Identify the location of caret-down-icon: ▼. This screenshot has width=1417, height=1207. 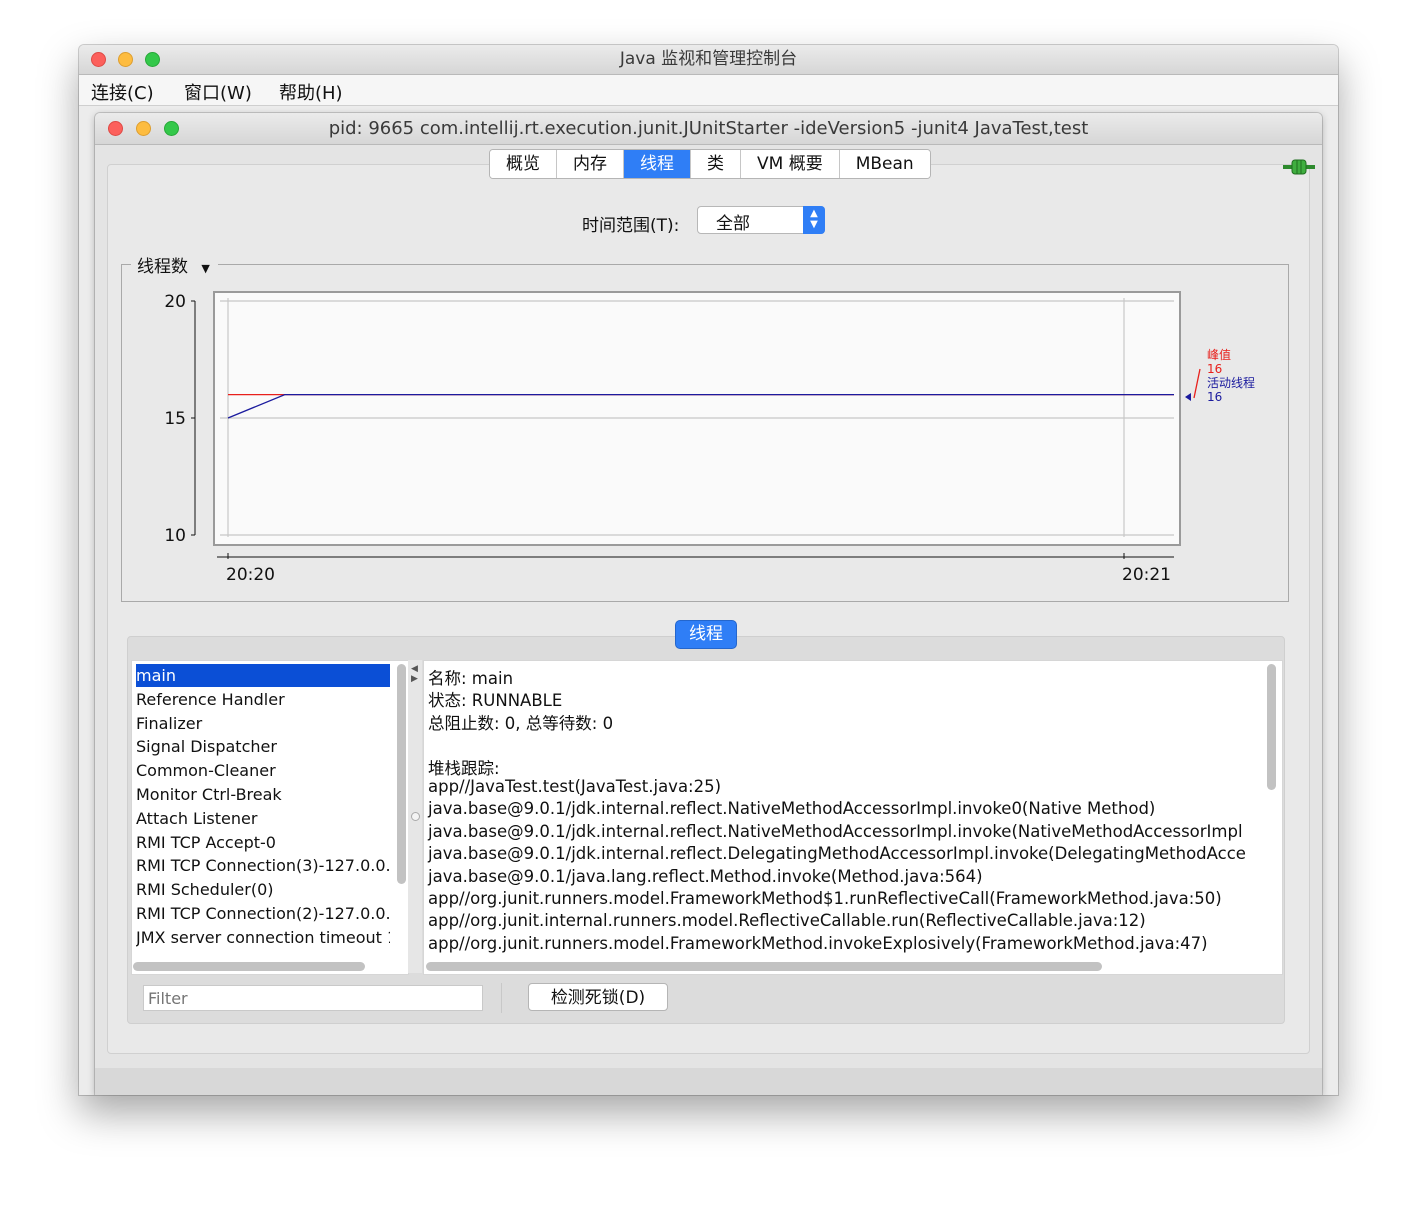
(205, 268).